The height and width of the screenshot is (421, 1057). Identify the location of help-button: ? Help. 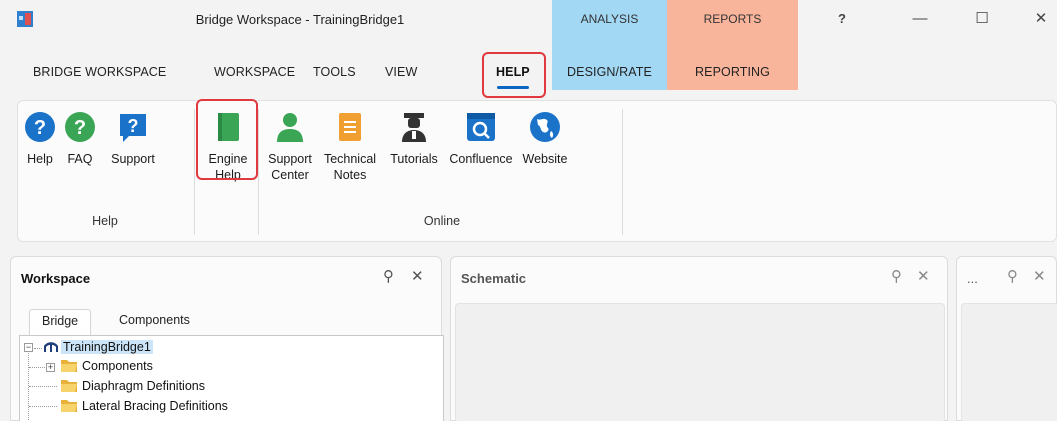
(40, 139).